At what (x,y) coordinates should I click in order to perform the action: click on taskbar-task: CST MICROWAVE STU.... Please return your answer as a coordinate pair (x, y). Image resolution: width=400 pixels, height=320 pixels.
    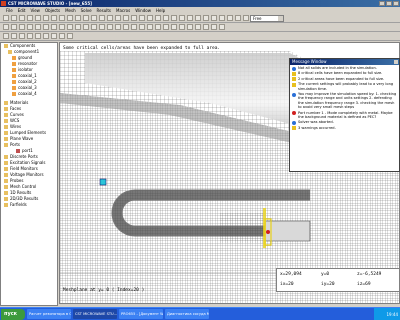
    Looking at the image, I should click on (95, 314).